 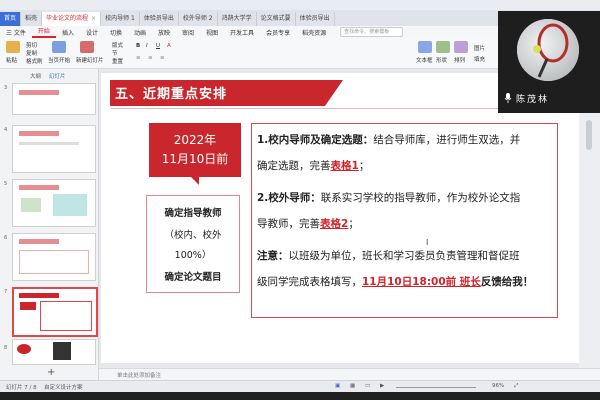 I want to click on menu-review: 审阅, so click(x=188, y=32).